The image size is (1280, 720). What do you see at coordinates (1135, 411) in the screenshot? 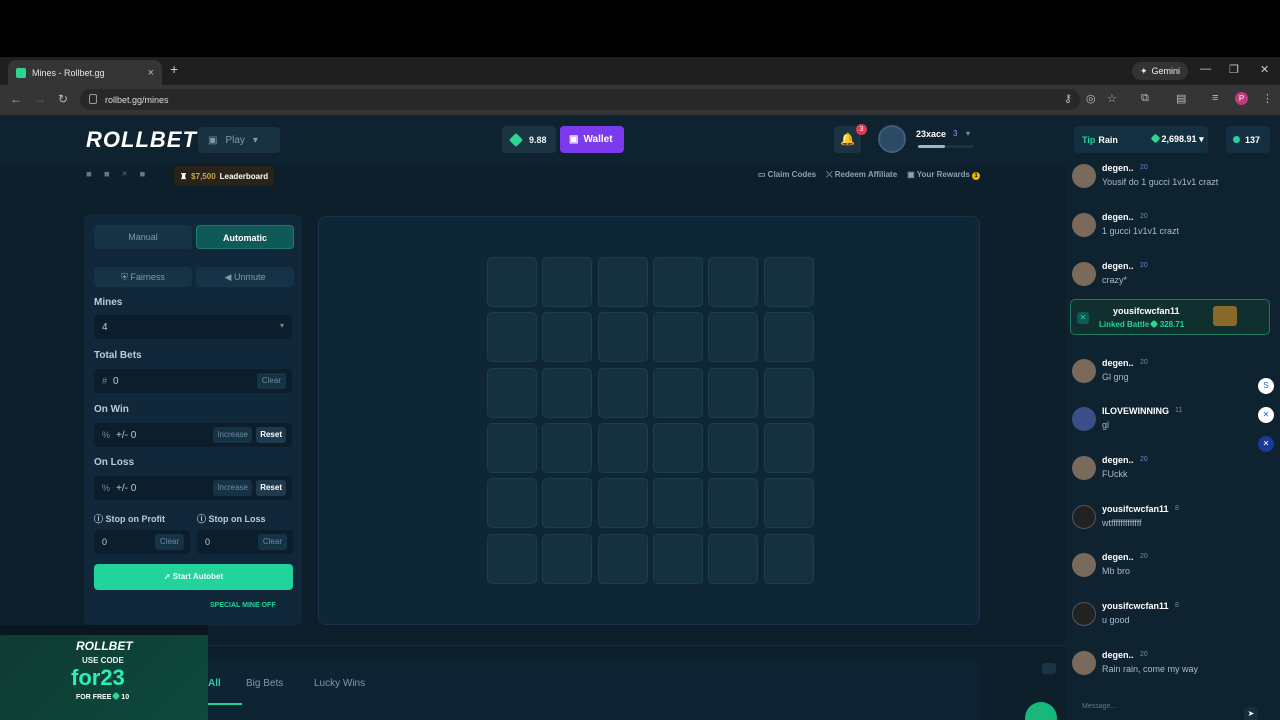
I see `chat-username: ILOVEWINNING` at bounding box center [1135, 411].